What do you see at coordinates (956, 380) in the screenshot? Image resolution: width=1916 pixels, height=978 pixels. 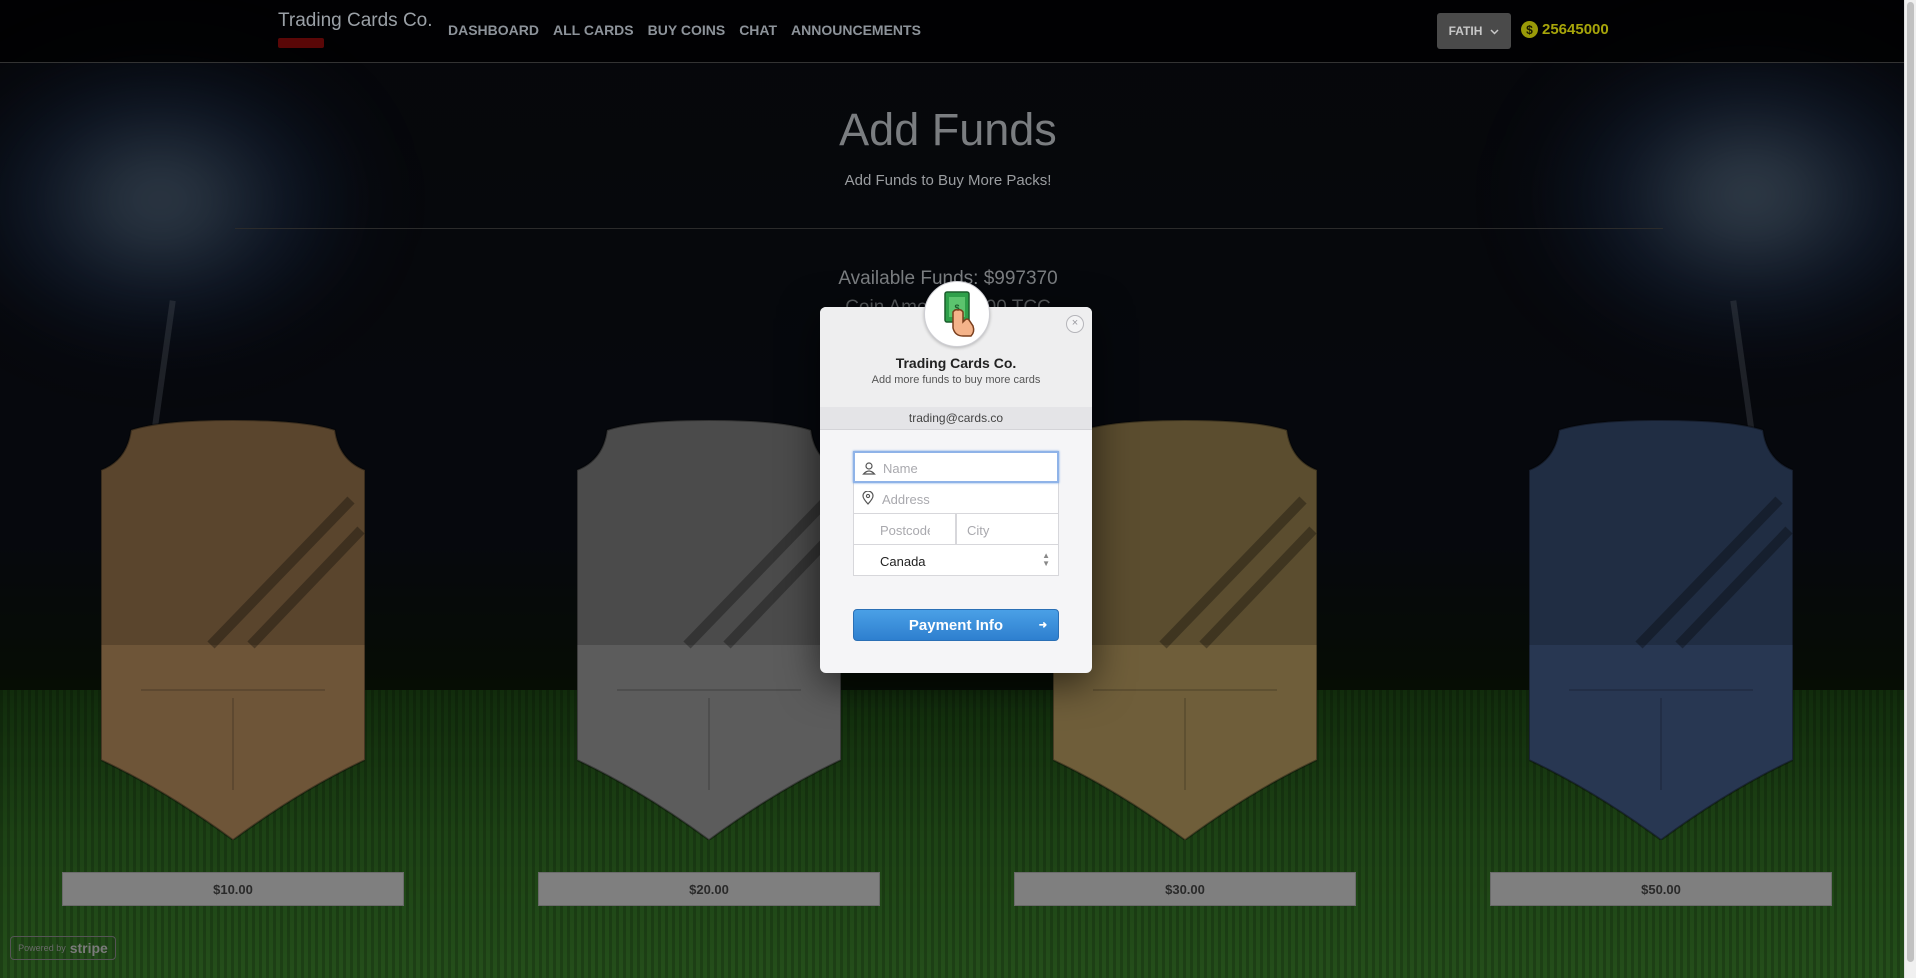 I see `modal-subtitle: Add more funds to buy more cards` at bounding box center [956, 380].